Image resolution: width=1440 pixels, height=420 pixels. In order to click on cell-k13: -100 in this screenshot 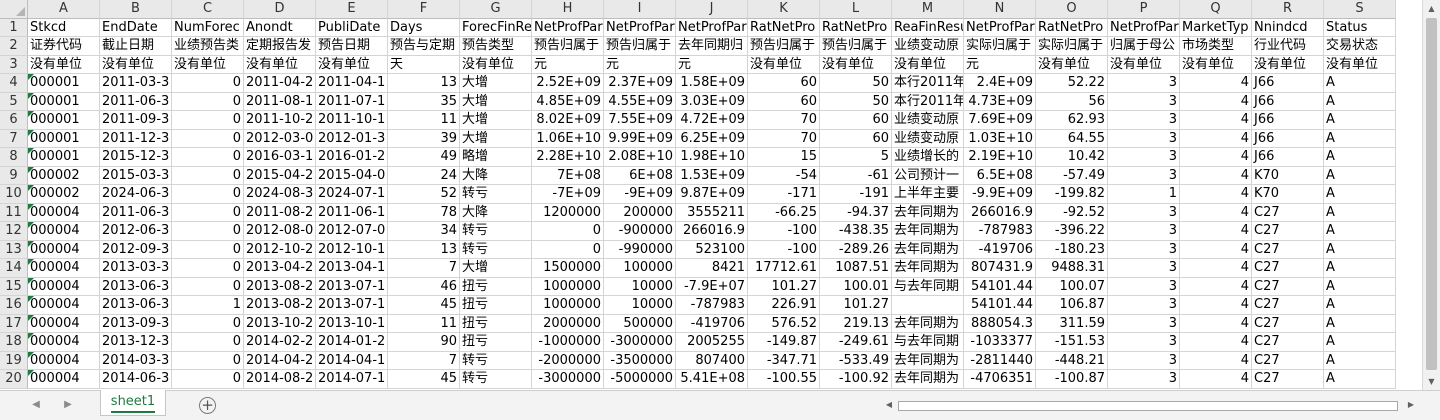, I will do `click(784, 249)`.